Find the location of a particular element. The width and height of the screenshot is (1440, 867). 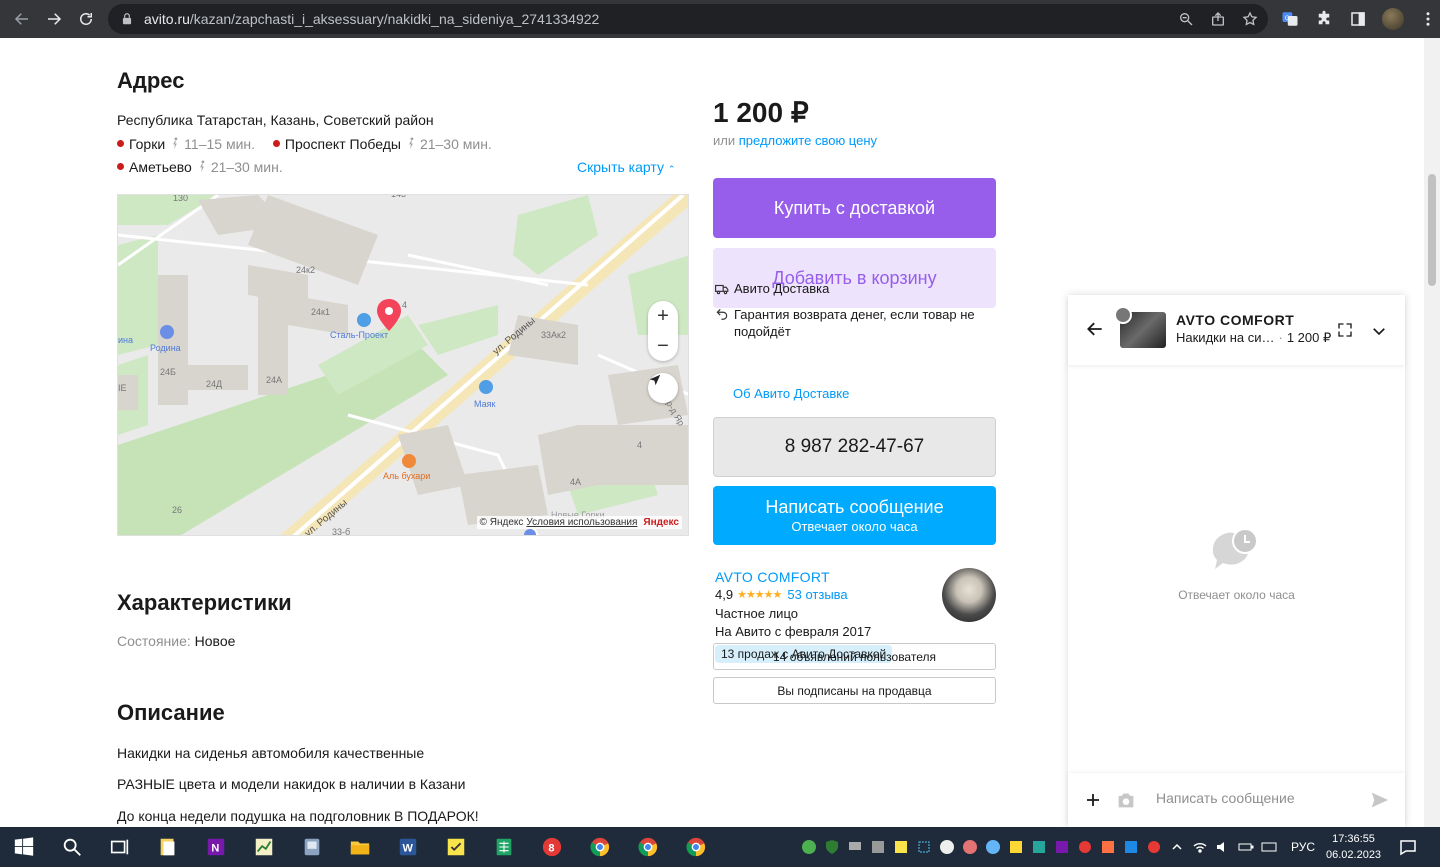

tray-crop-icon is located at coordinates (924, 847).